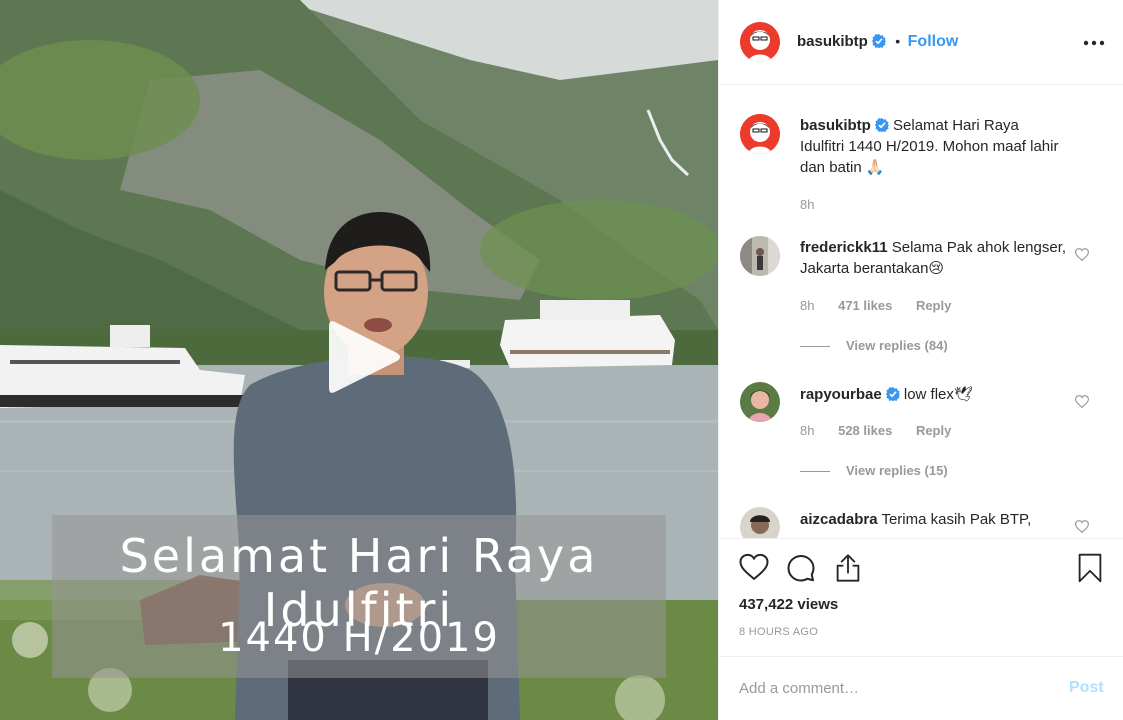 Image resolution: width=1123 pixels, height=720 pixels. I want to click on play-button, so click(364, 357).